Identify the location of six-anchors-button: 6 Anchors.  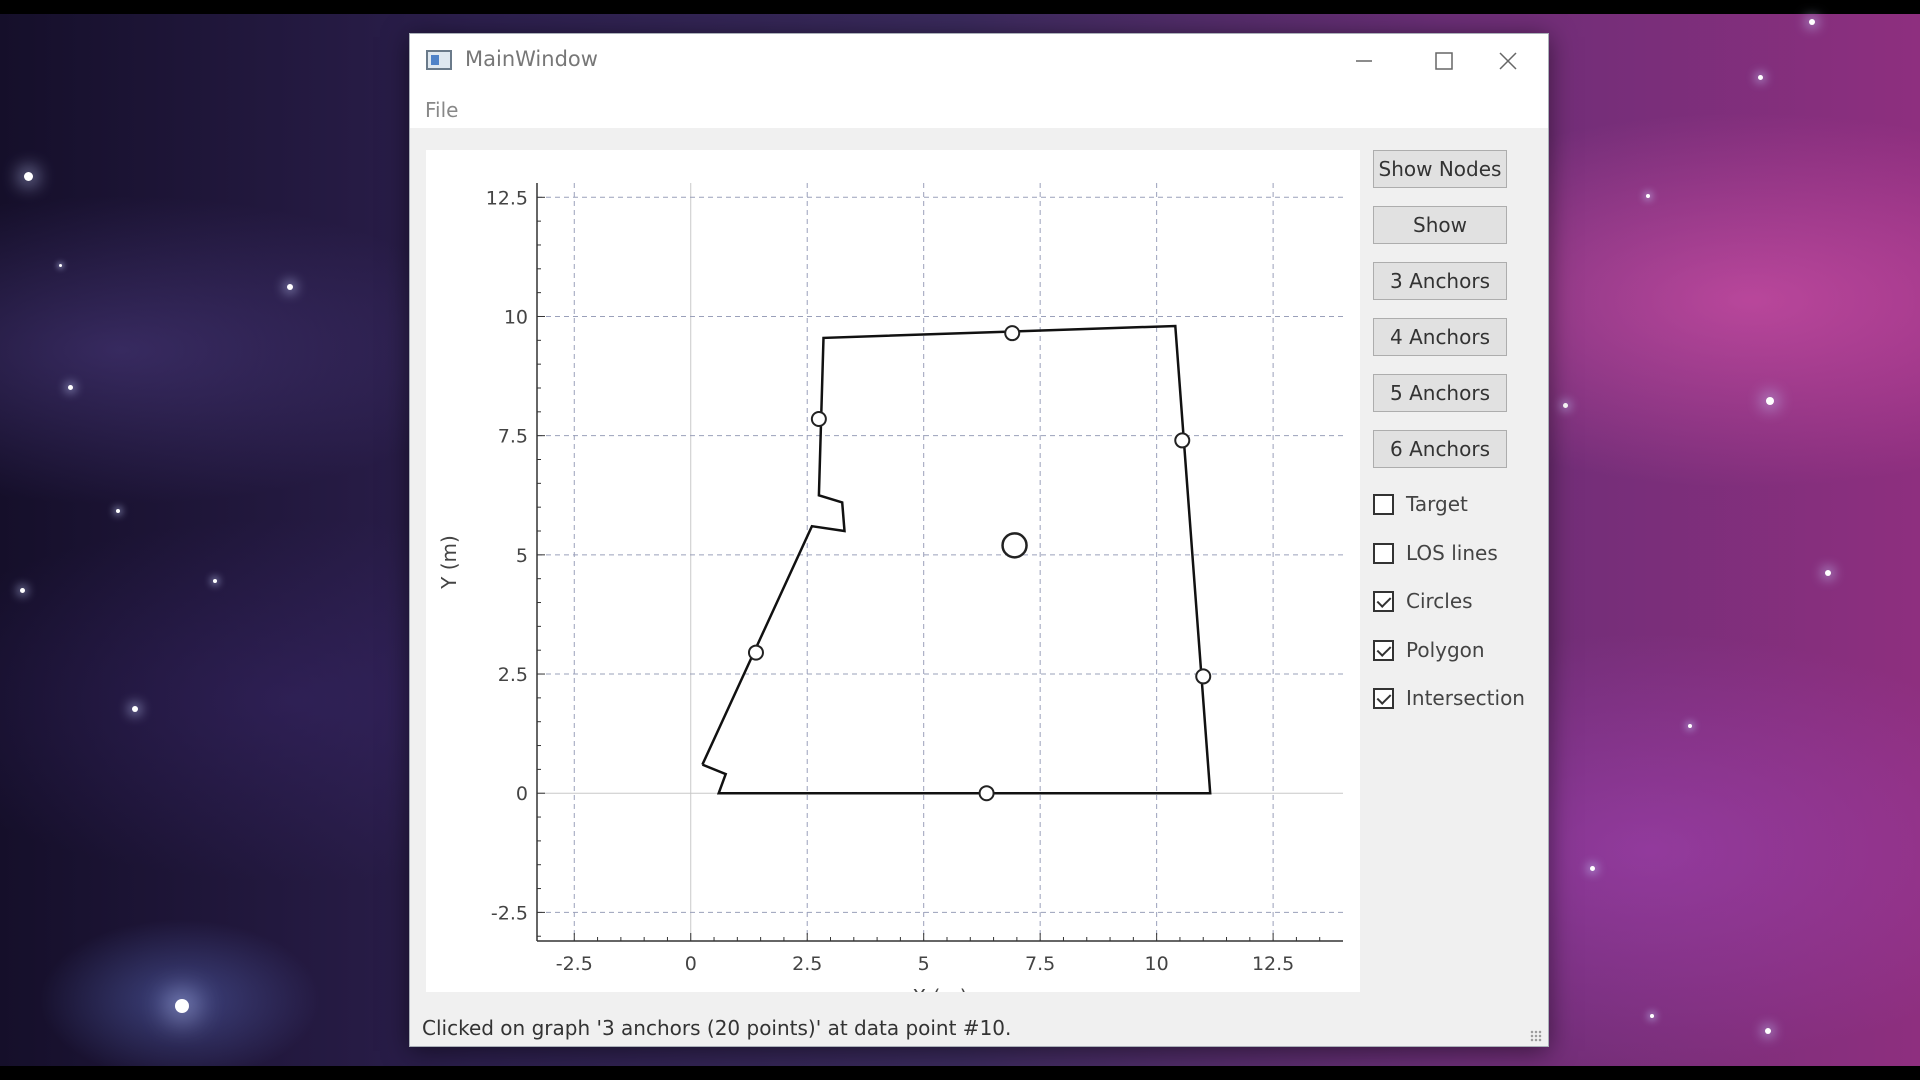
(1440, 449).